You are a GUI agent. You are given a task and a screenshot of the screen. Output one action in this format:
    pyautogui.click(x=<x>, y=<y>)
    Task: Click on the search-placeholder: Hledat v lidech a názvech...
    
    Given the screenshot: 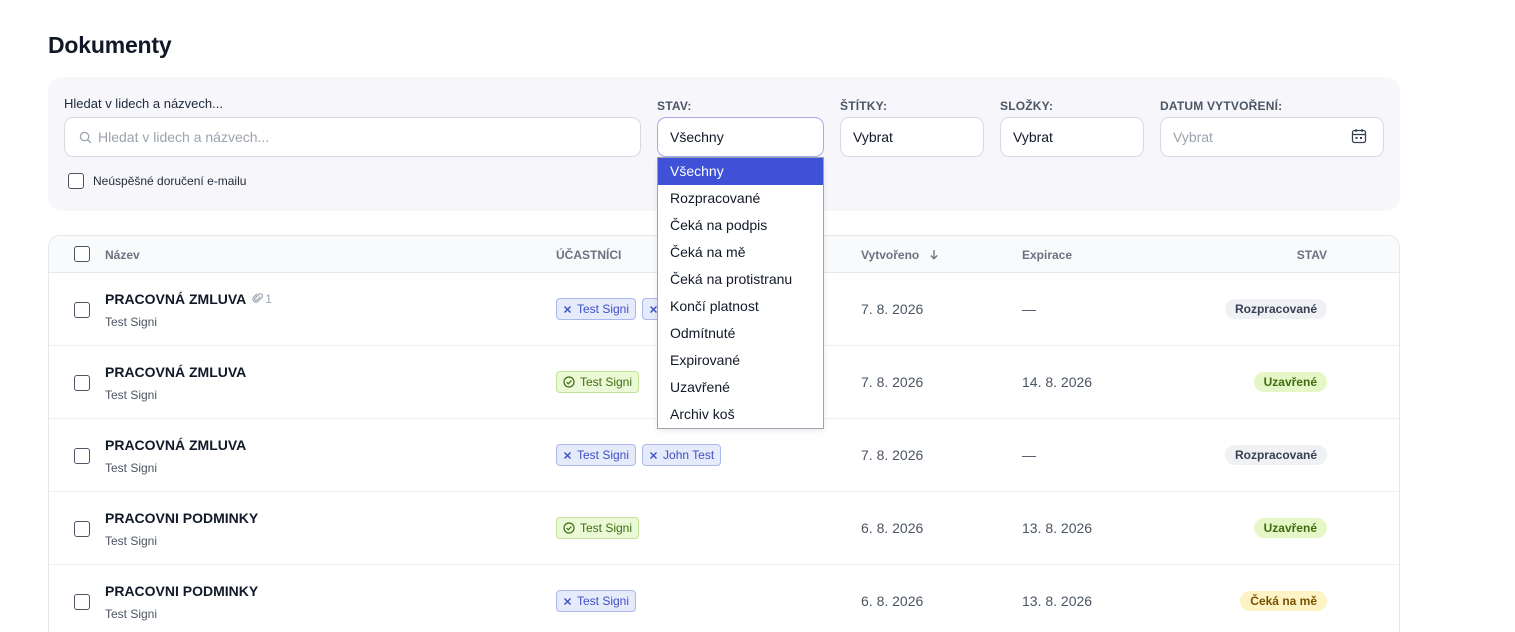 What is the action you would take?
    pyautogui.click(x=184, y=137)
    